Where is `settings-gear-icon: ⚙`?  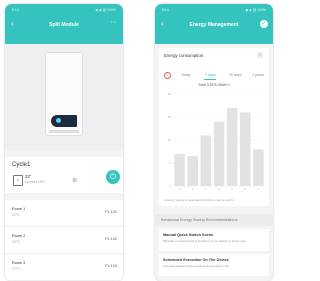 settings-gear-icon: ⚙ is located at coordinates (74, 180).